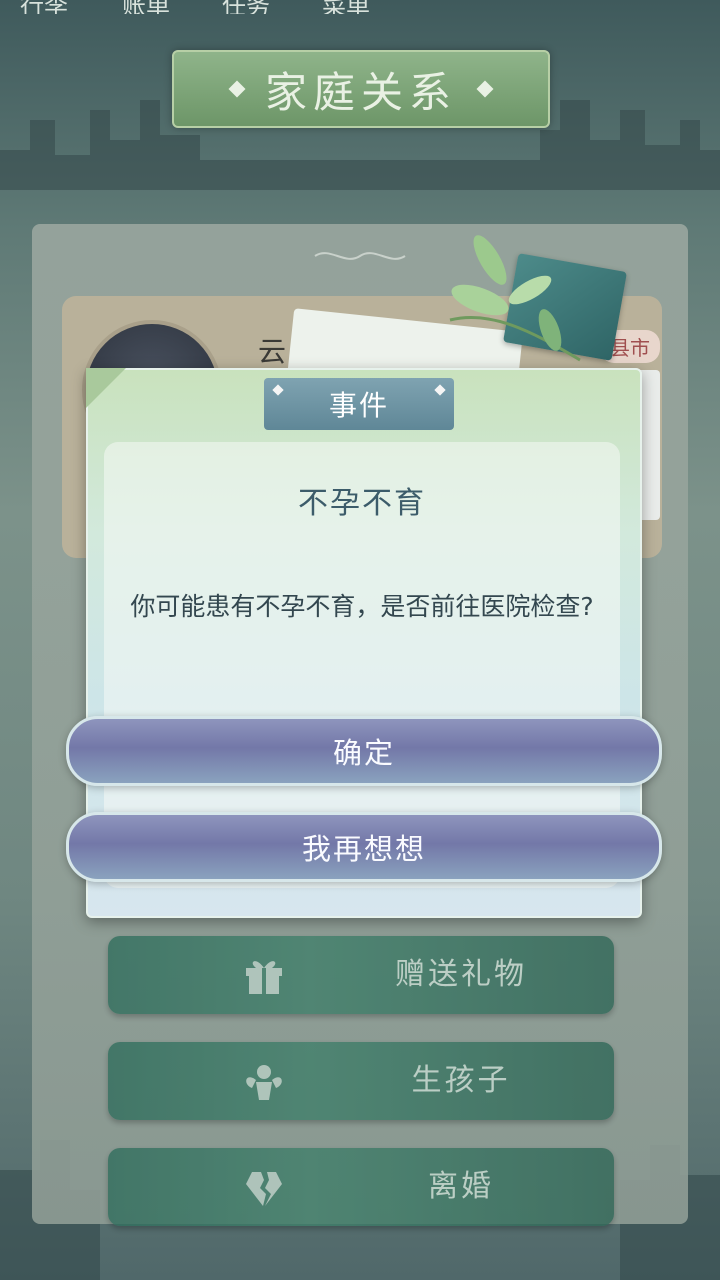 This screenshot has height=1280, width=720. What do you see at coordinates (360, 92) in the screenshot?
I see `page-title: 家庭关系` at bounding box center [360, 92].